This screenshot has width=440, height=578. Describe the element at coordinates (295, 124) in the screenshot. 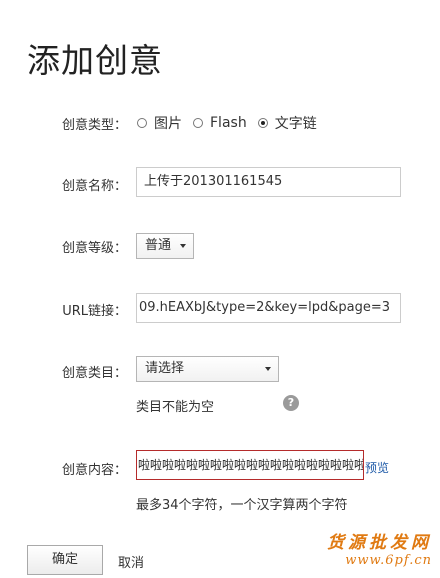

I see `radio-label-text-link: 文字链` at that location.